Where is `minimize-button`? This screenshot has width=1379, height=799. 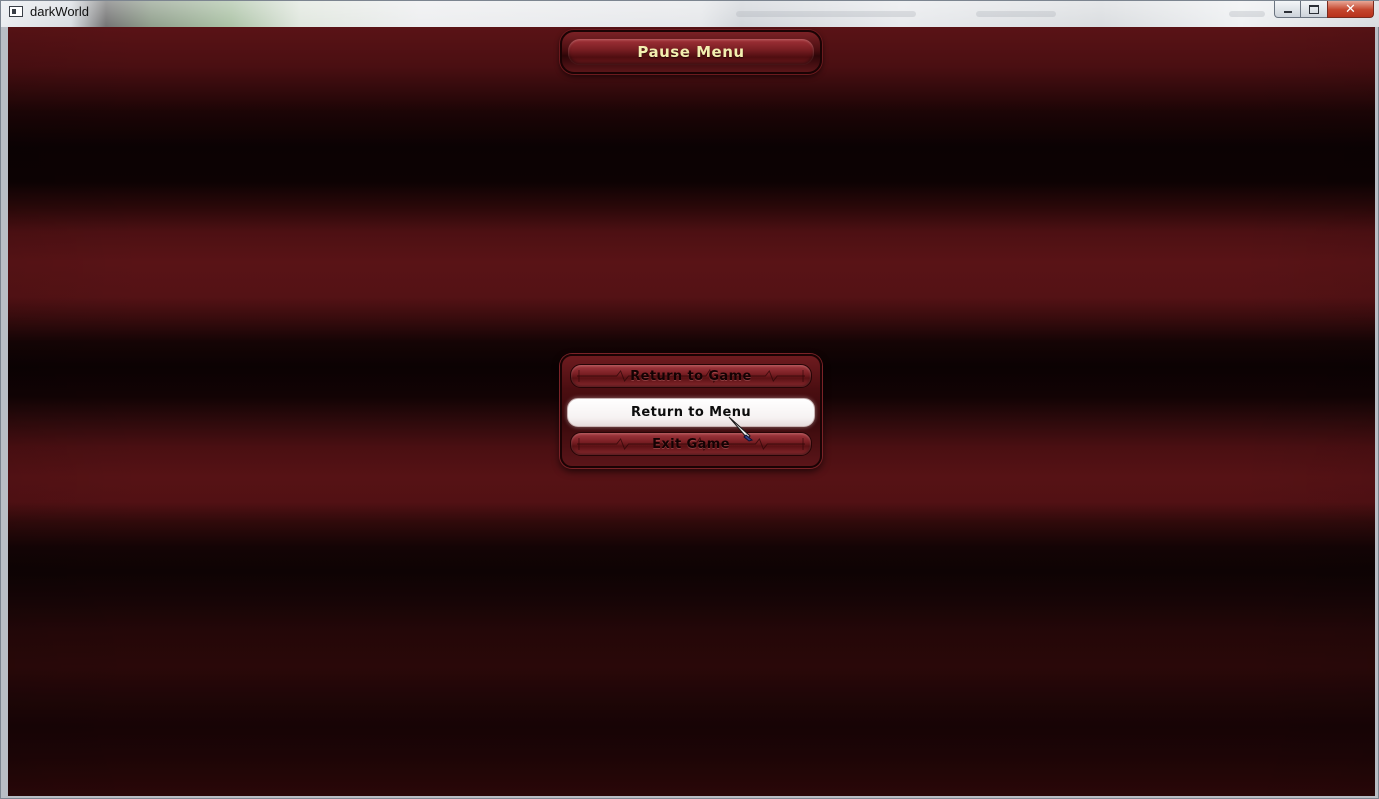
minimize-button is located at coordinates (1287, 9).